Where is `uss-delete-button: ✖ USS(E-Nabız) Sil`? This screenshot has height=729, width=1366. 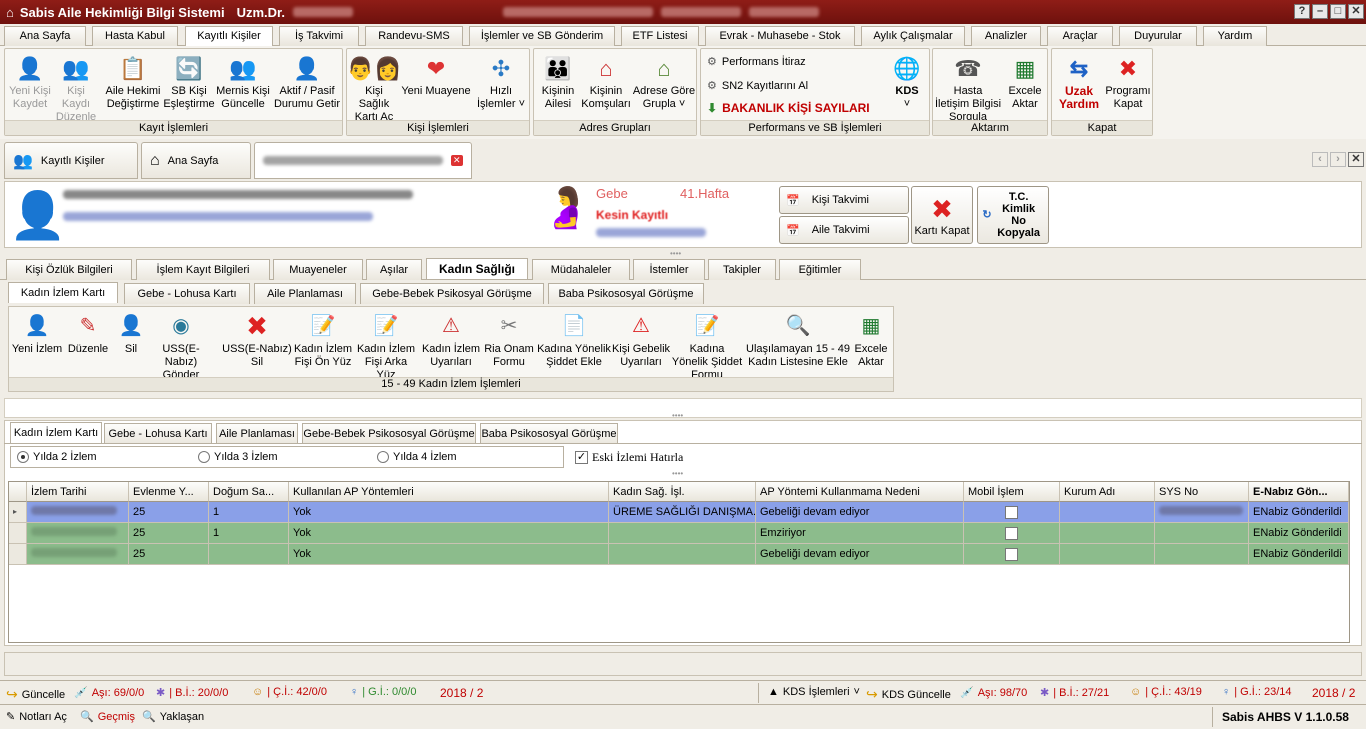
uss-delete-button: ✖ USS(E-Nabız) Sil is located at coordinates (257, 340).